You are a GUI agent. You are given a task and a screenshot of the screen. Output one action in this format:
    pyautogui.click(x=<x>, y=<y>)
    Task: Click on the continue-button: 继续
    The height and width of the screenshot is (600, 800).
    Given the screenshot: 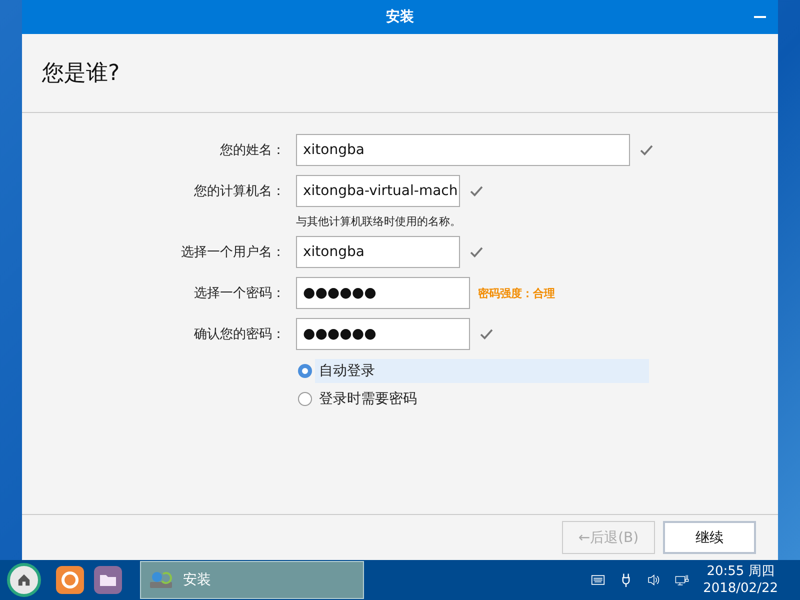 What is the action you would take?
    pyautogui.click(x=709, y=537)
    